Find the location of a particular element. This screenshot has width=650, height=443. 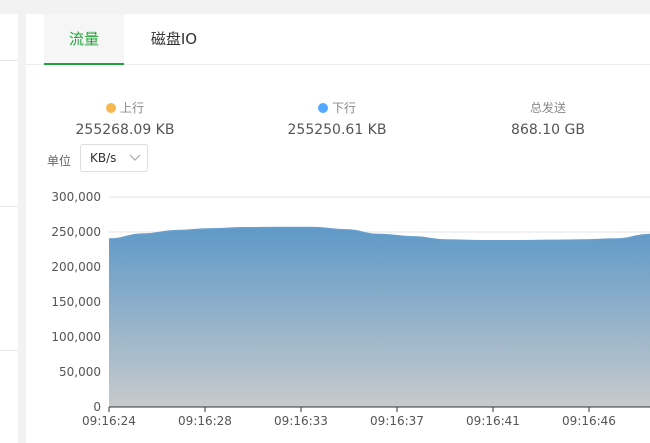

x-tick-label: 09:16:33 is located at coordinates (301, 421).